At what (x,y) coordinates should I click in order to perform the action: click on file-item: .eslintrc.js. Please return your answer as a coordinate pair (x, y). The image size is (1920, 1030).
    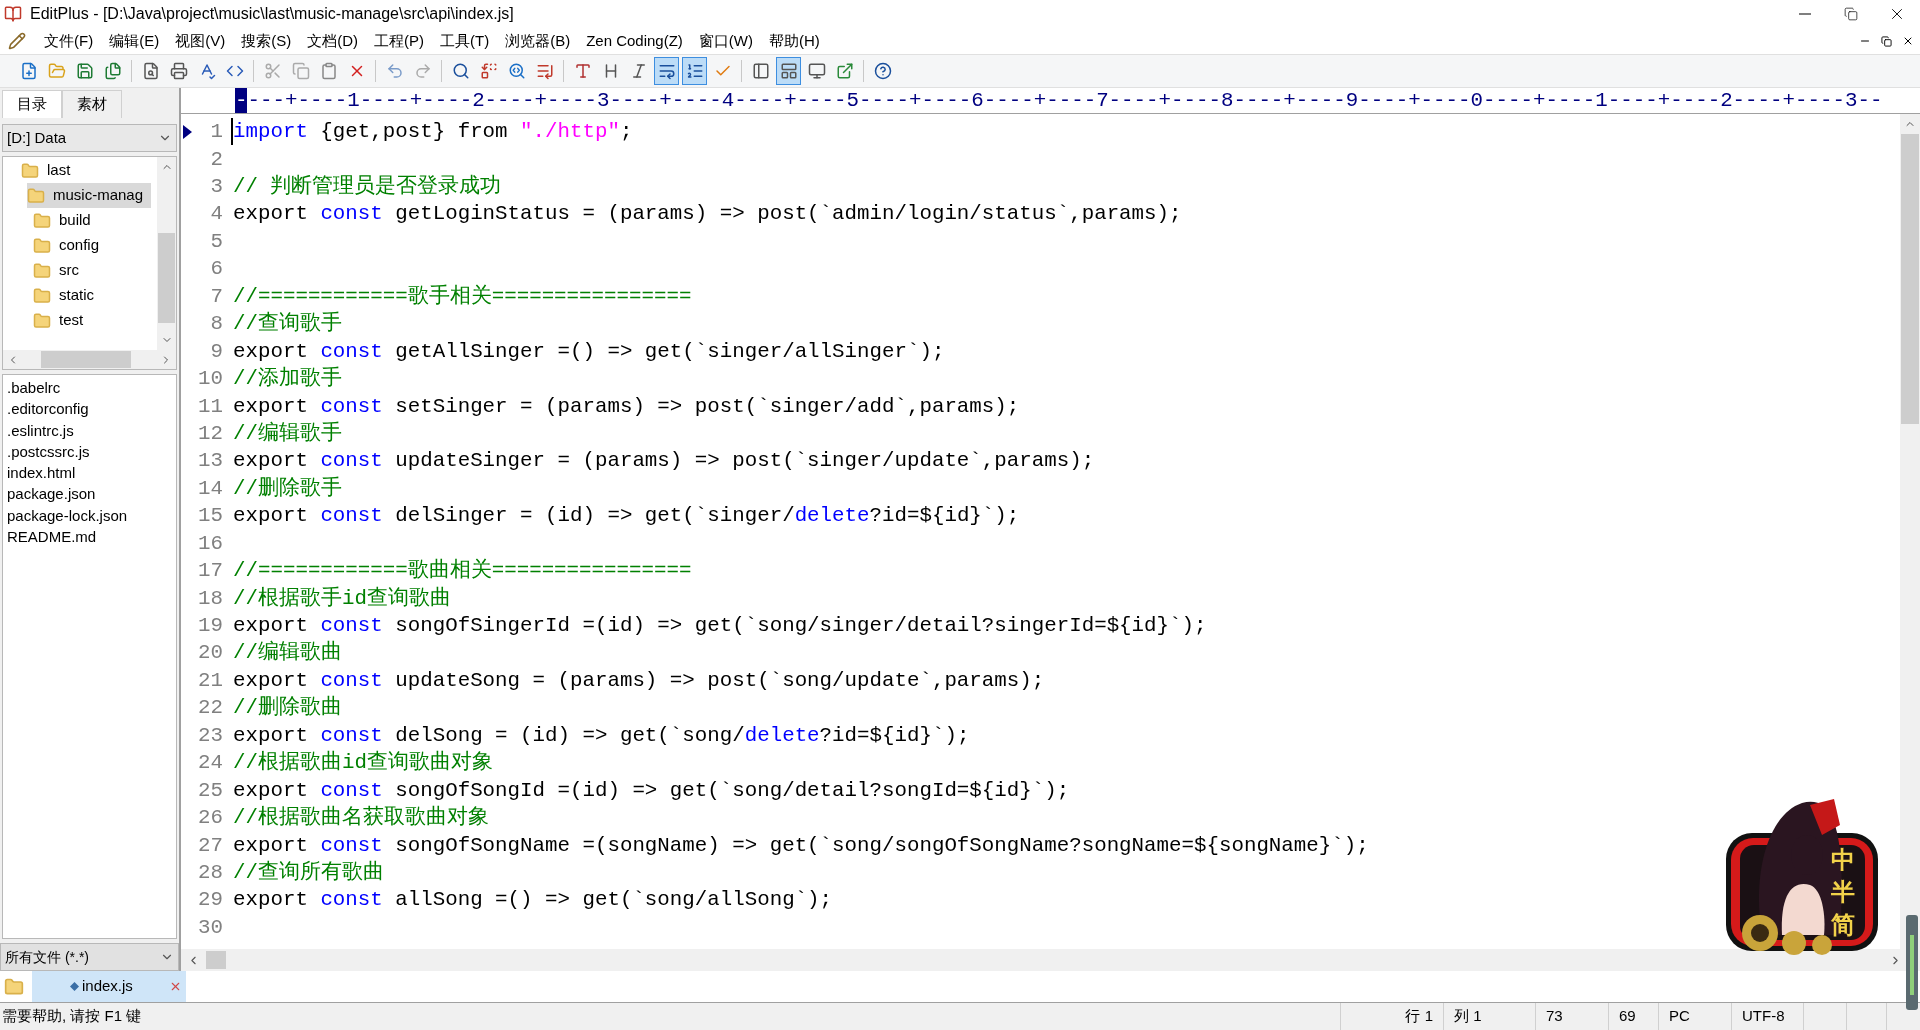
    Looking at the image, I should click on (89, 430).